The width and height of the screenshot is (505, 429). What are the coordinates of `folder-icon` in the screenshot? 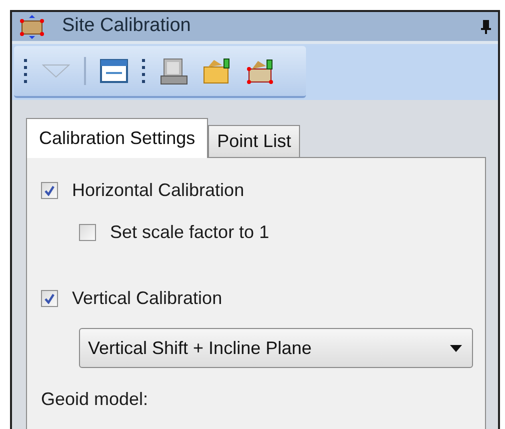 It's located at (217, 71).